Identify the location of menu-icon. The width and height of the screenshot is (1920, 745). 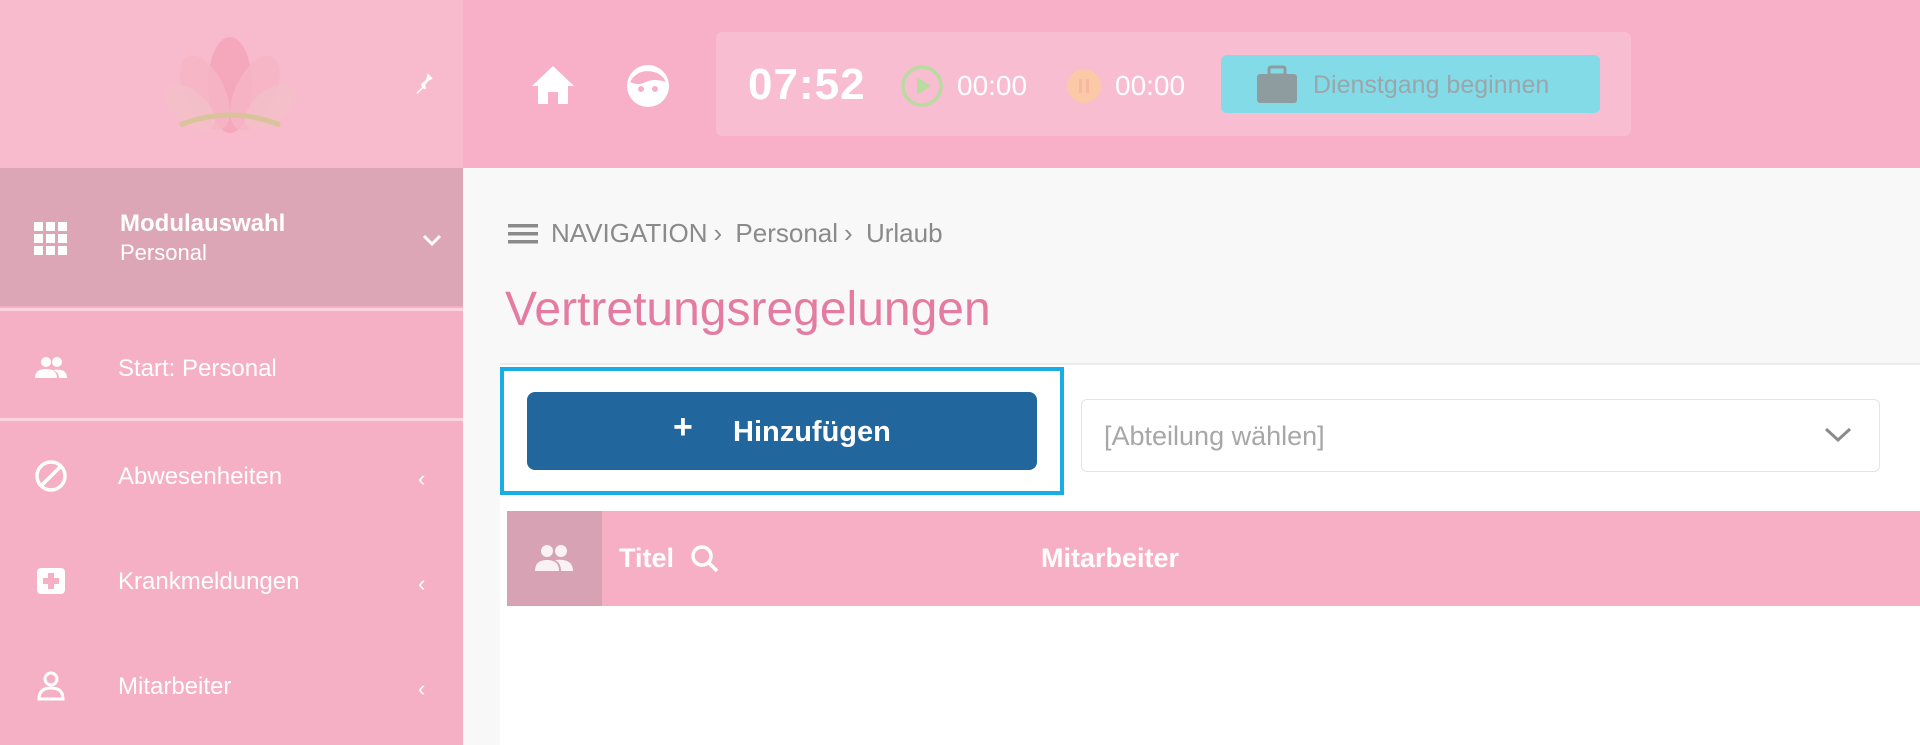
(523, 234).